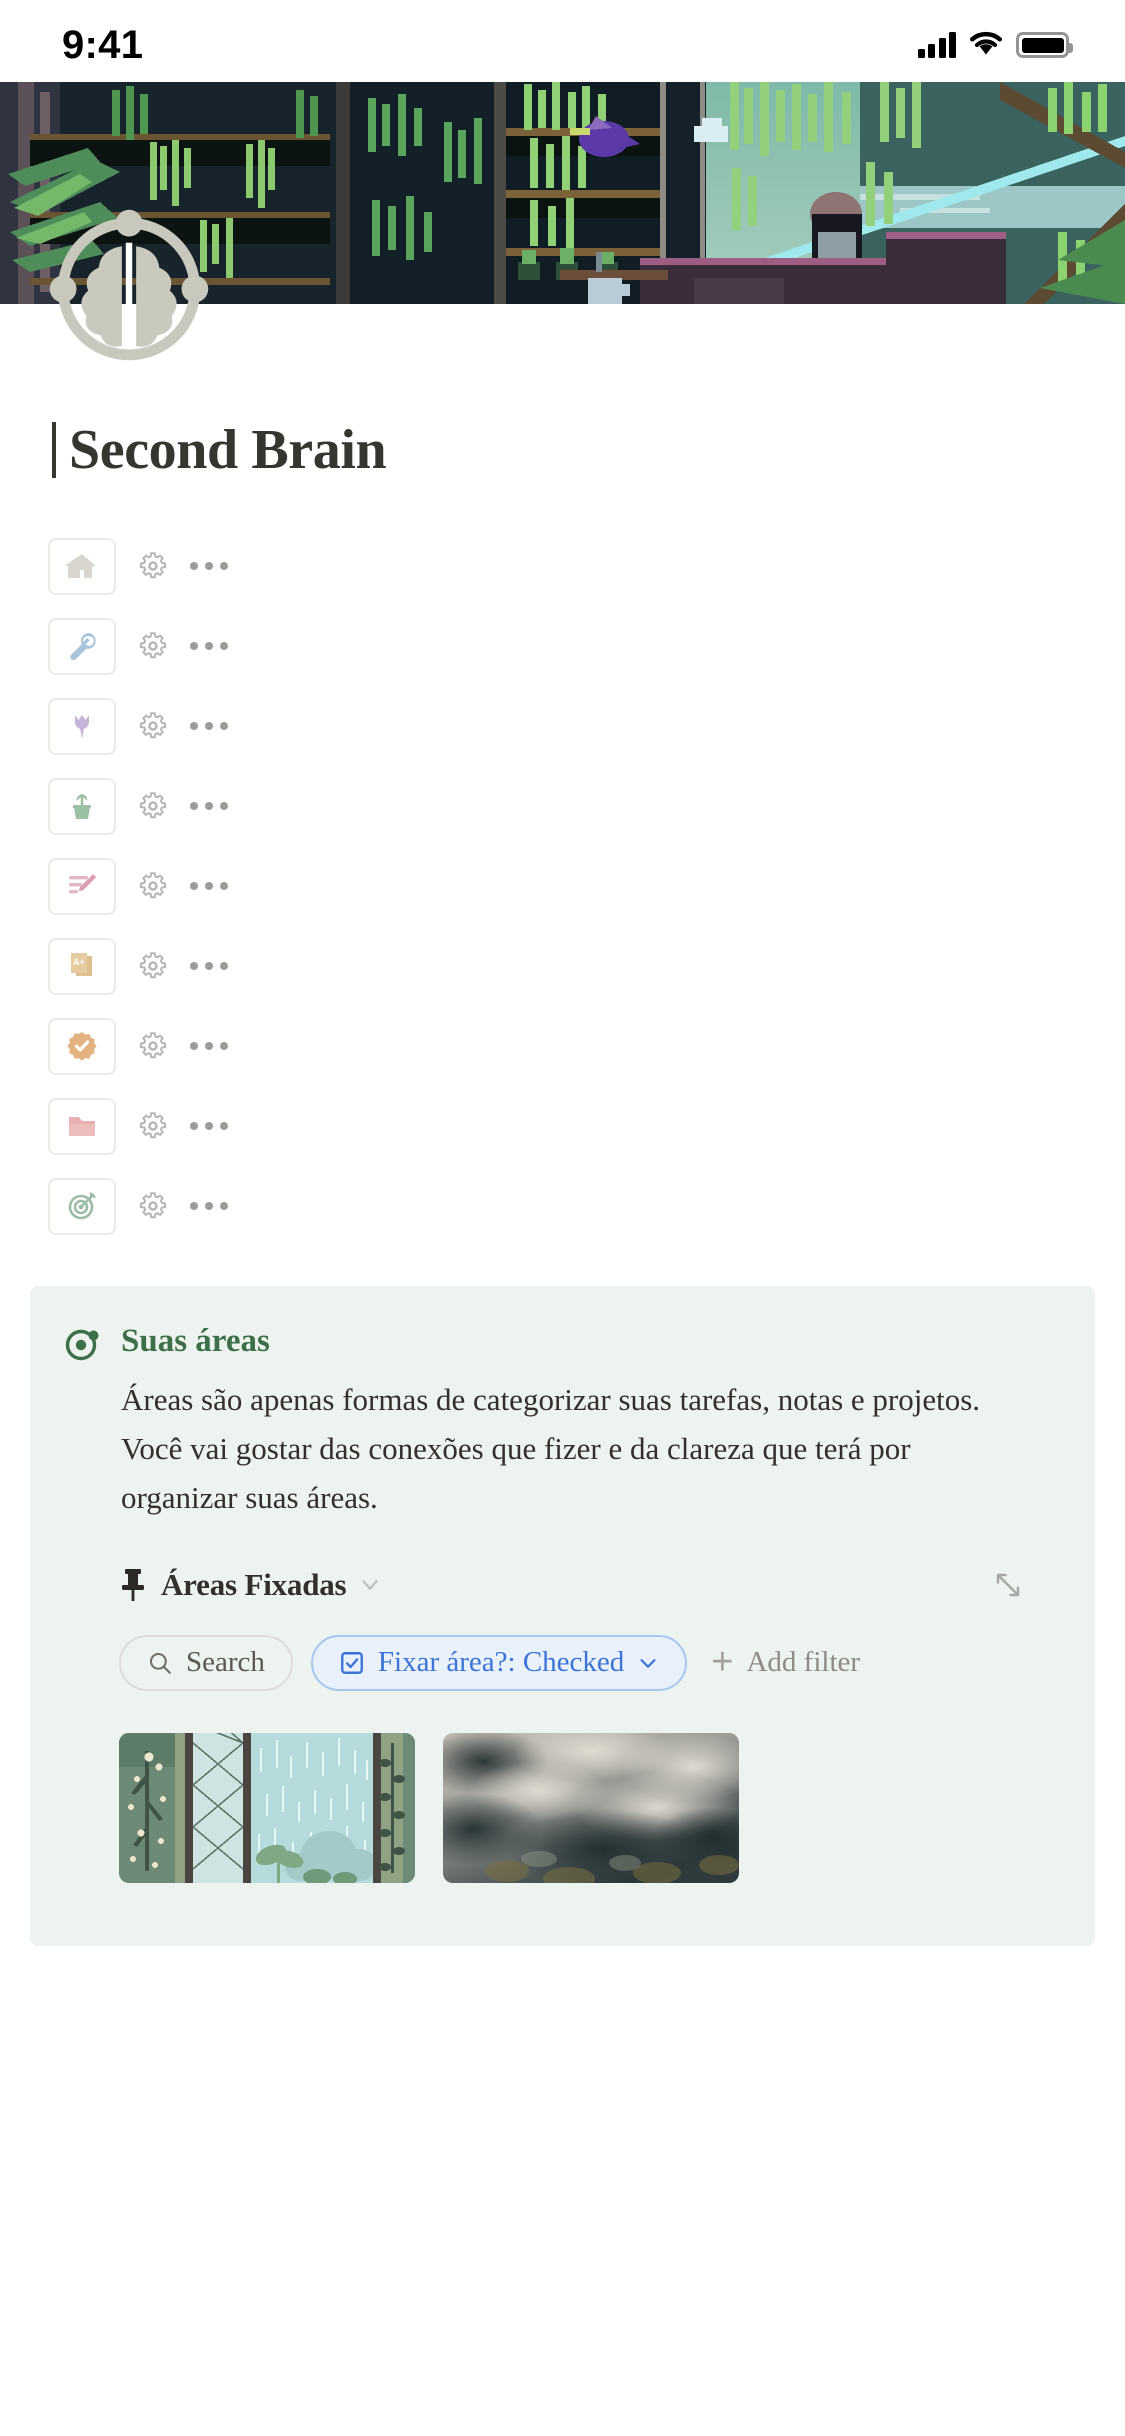  Describe the element at coordinates (82, 806) in the screenshot. I see `potted-plant-icon` at that location.